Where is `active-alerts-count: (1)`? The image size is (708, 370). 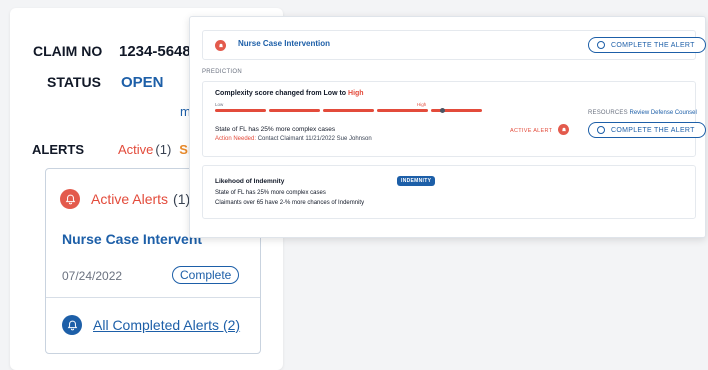 active-alerts-count: (1) is located at coordinates (182, 199).